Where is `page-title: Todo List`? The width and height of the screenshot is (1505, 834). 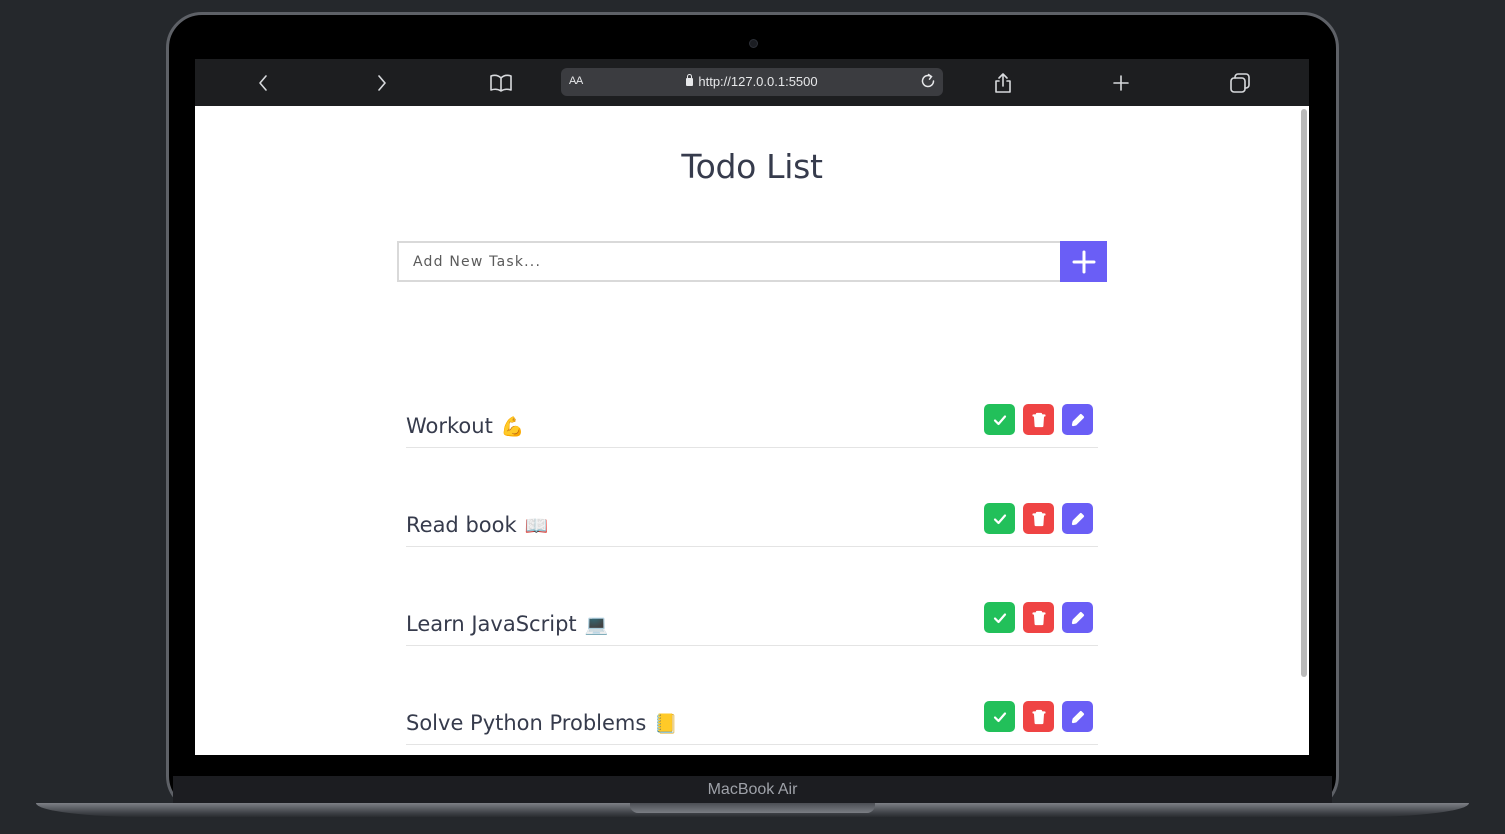 page-title: Todo List is located at coordinates (752, 166).